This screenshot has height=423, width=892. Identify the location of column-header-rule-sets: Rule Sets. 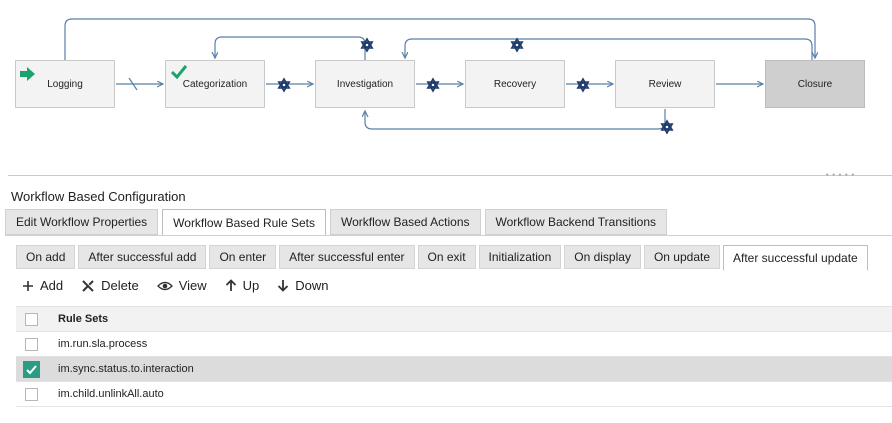
(83, 319).